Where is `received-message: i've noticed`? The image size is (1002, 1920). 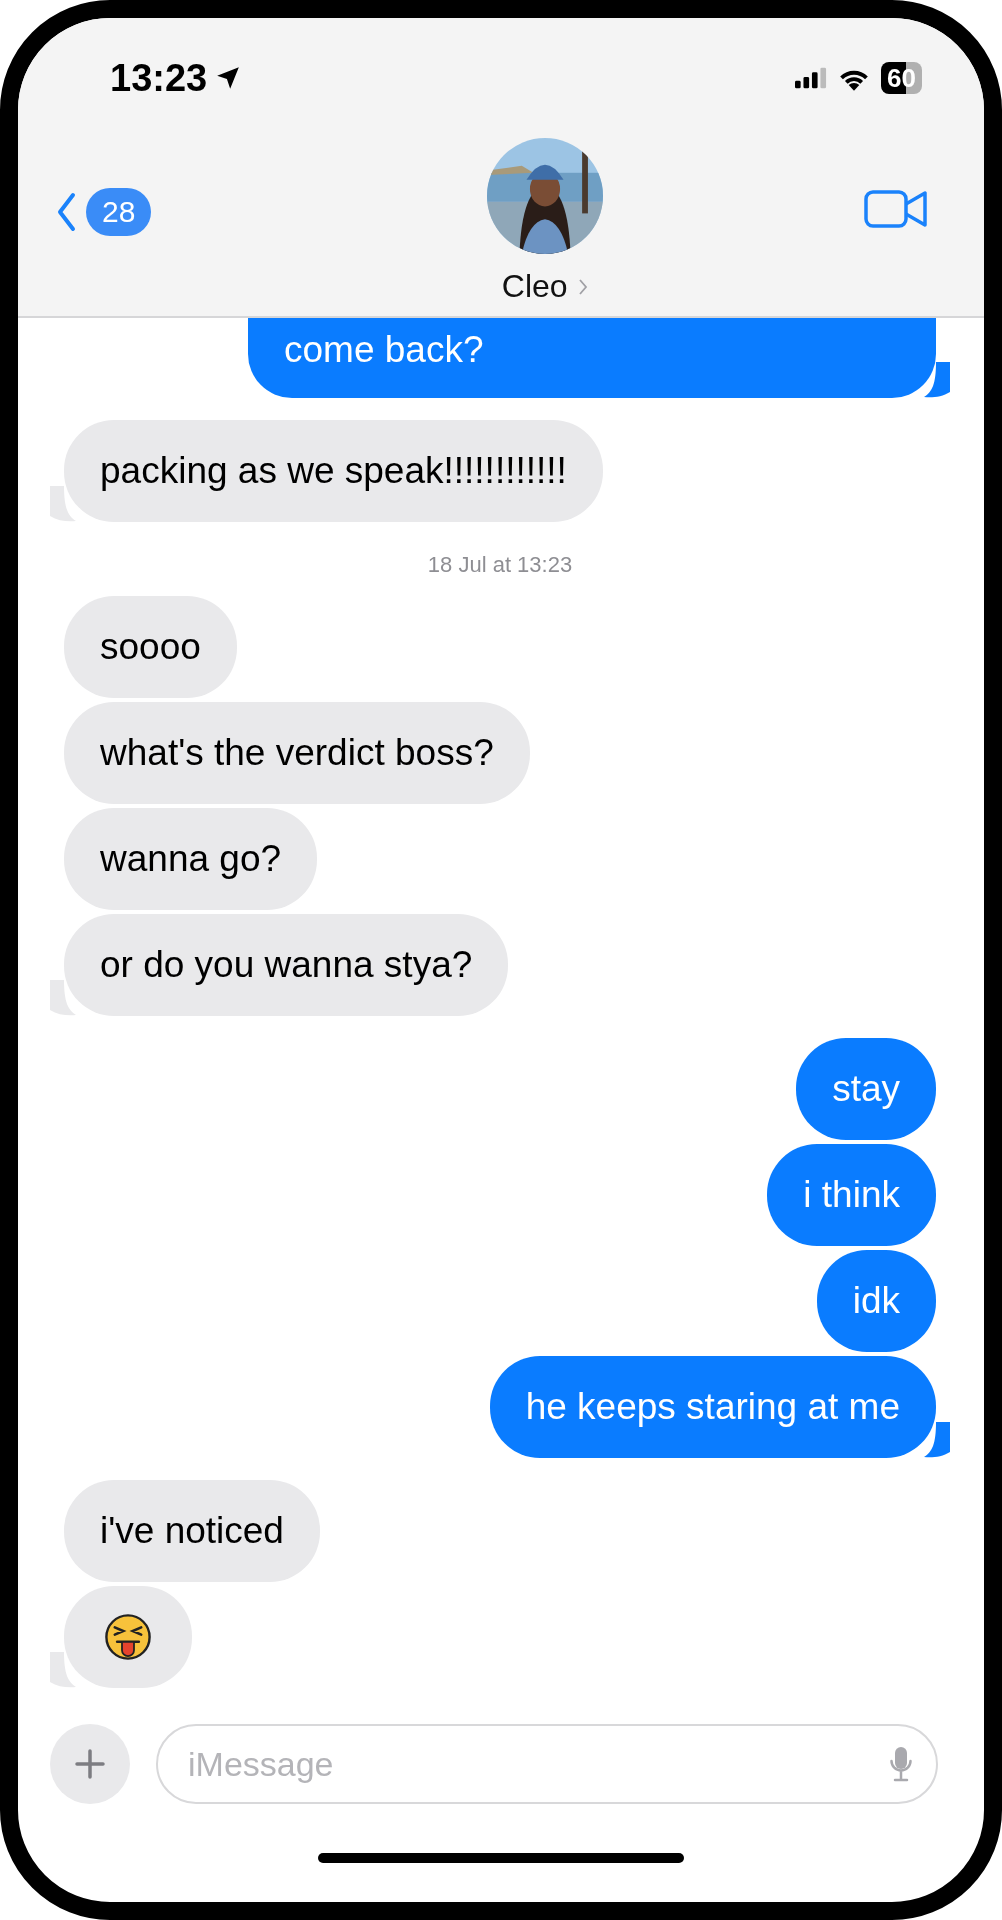 received-message: i've noticed is located at coordinates (192, 1531).